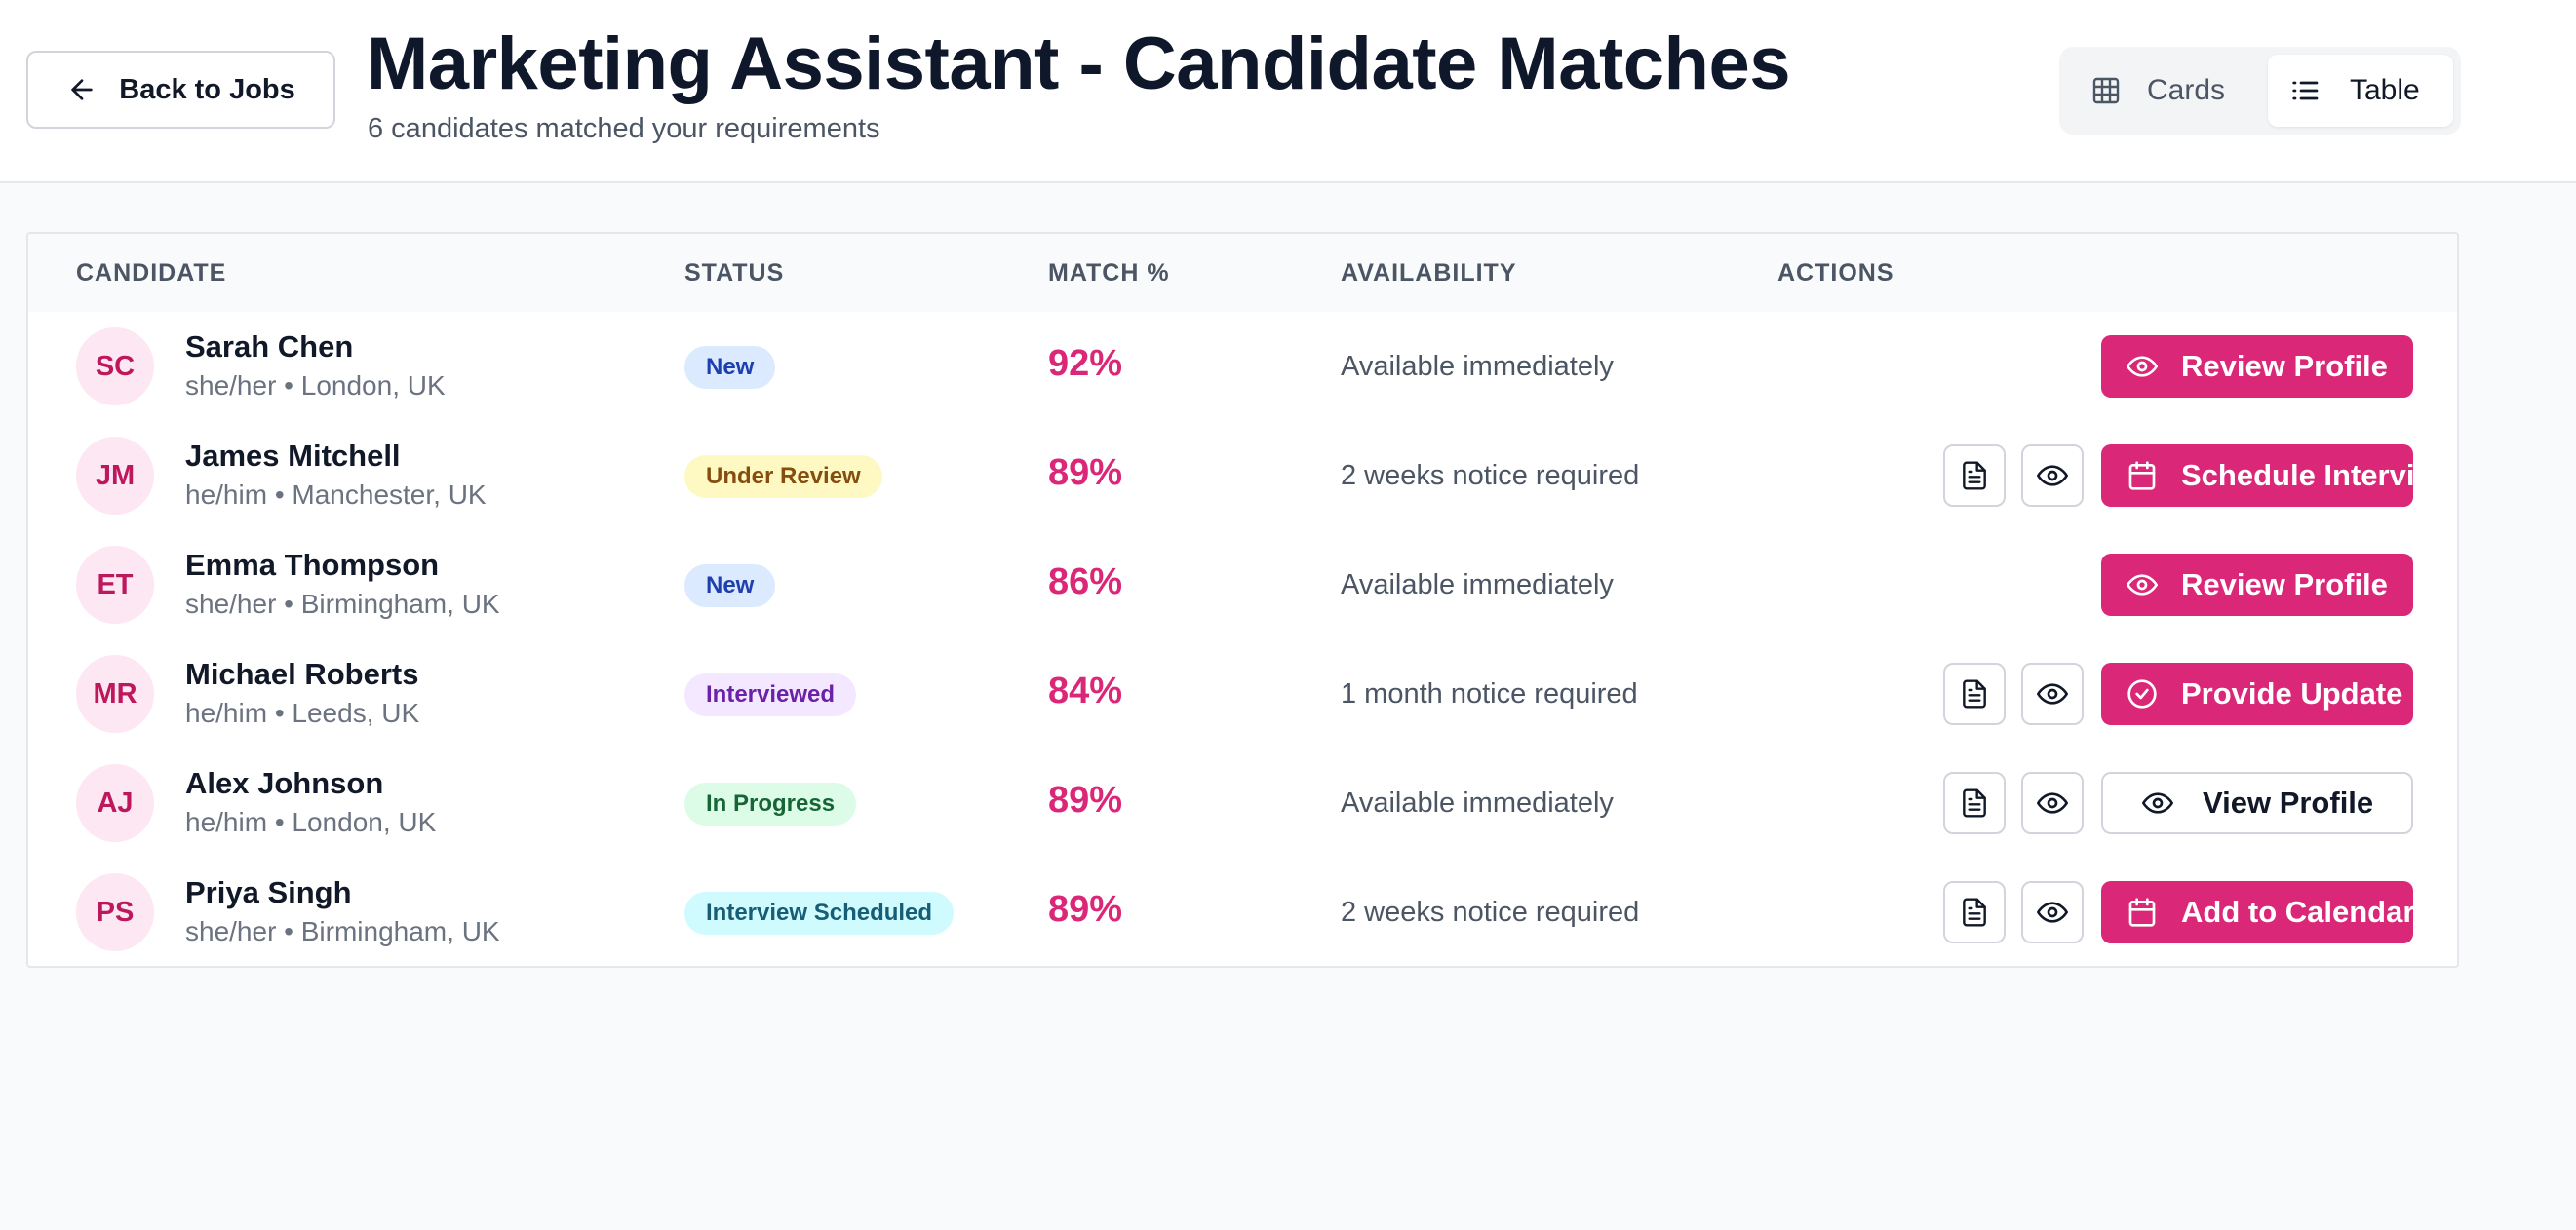 This screenshot has width=2576, height=1230. What do you see at coordinates (2186, 90) in the screenshot?
I see `view-toggle-cards-label: Cards` at bounding box center [2186, 90].